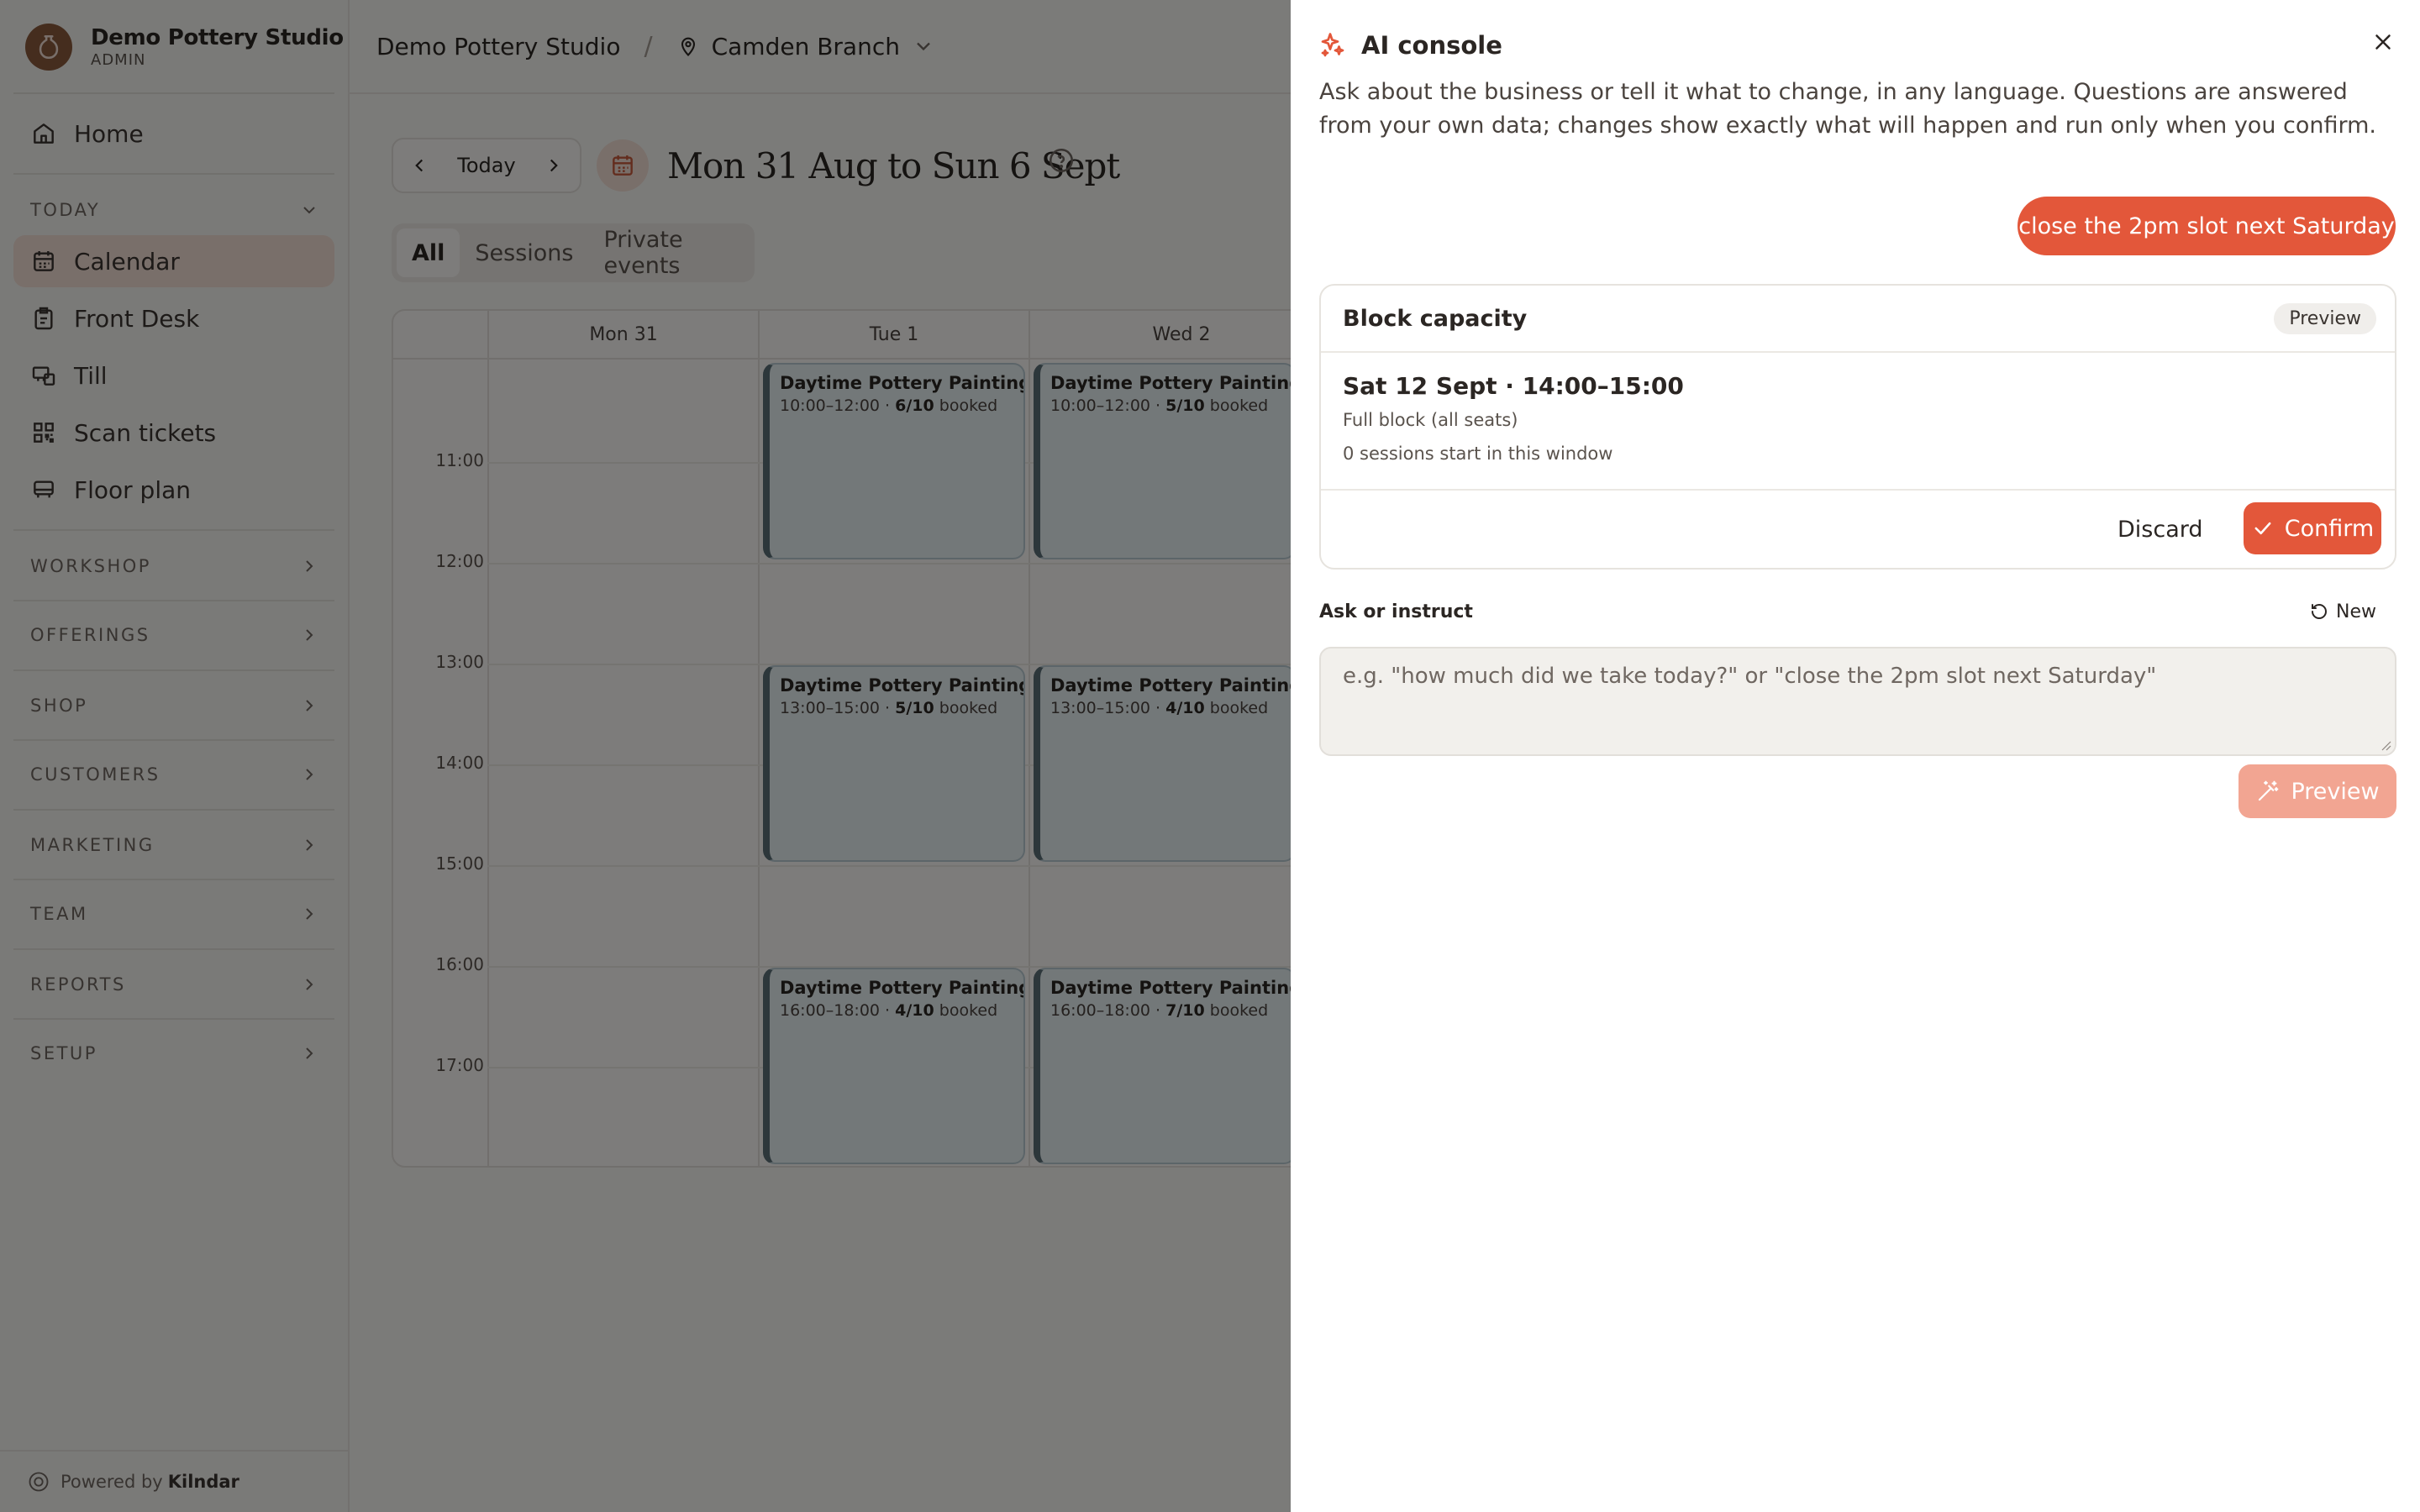  Describe the element at coordinates (1858, 701) in the screenshot. I see `ask-input` at that location.